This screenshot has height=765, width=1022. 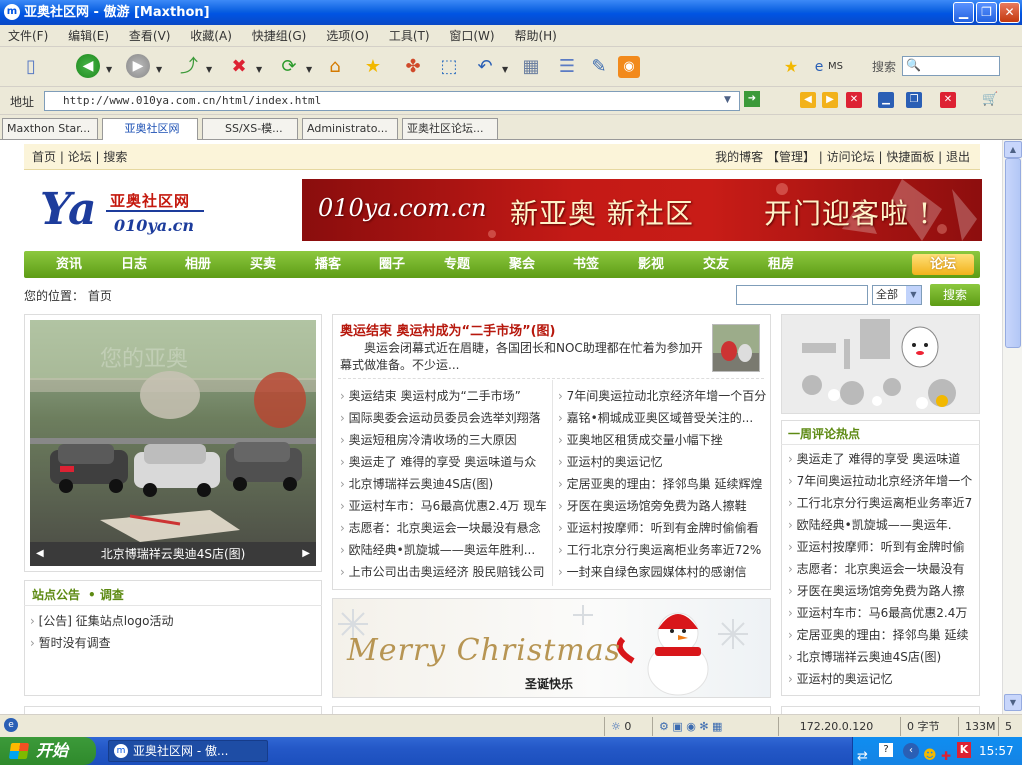 I want to click on forward-icon: ▶, so click(x=138, y=66).